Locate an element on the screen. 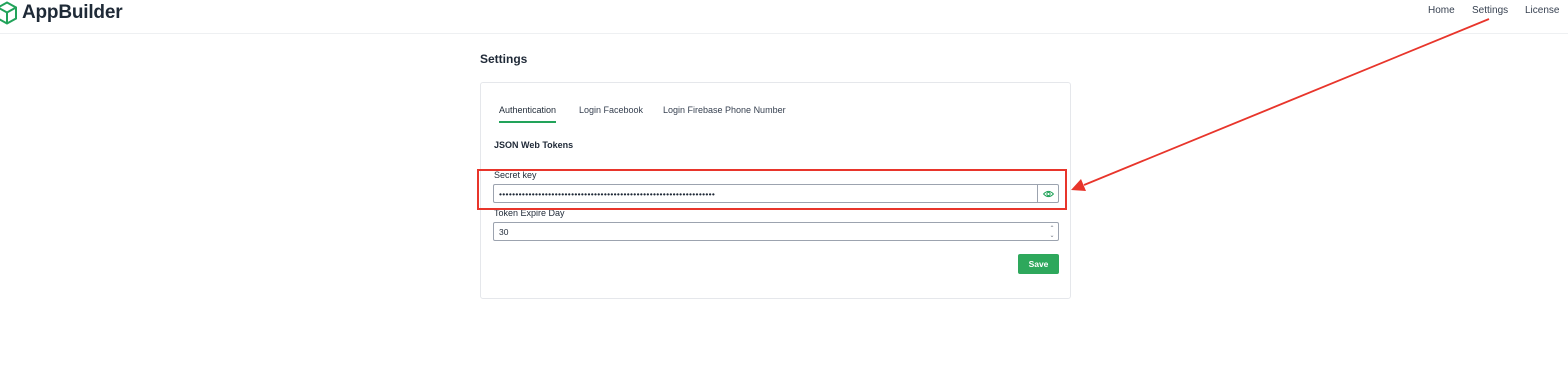  app-logo: AppBuilder is located at coordinates (61, 13).